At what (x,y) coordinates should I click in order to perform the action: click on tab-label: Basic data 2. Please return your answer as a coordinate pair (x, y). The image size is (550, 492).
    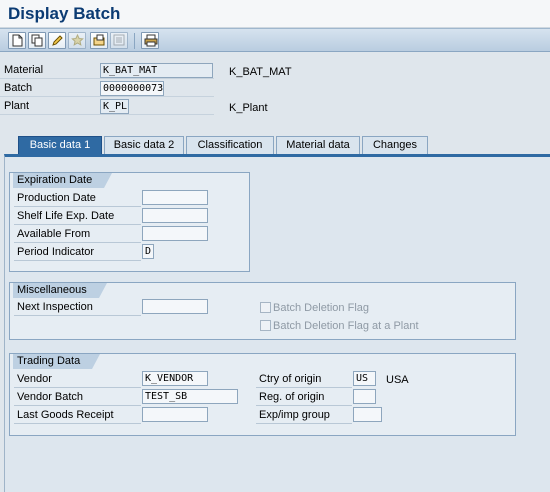
    Looking at the image, I should click on (144, 145).